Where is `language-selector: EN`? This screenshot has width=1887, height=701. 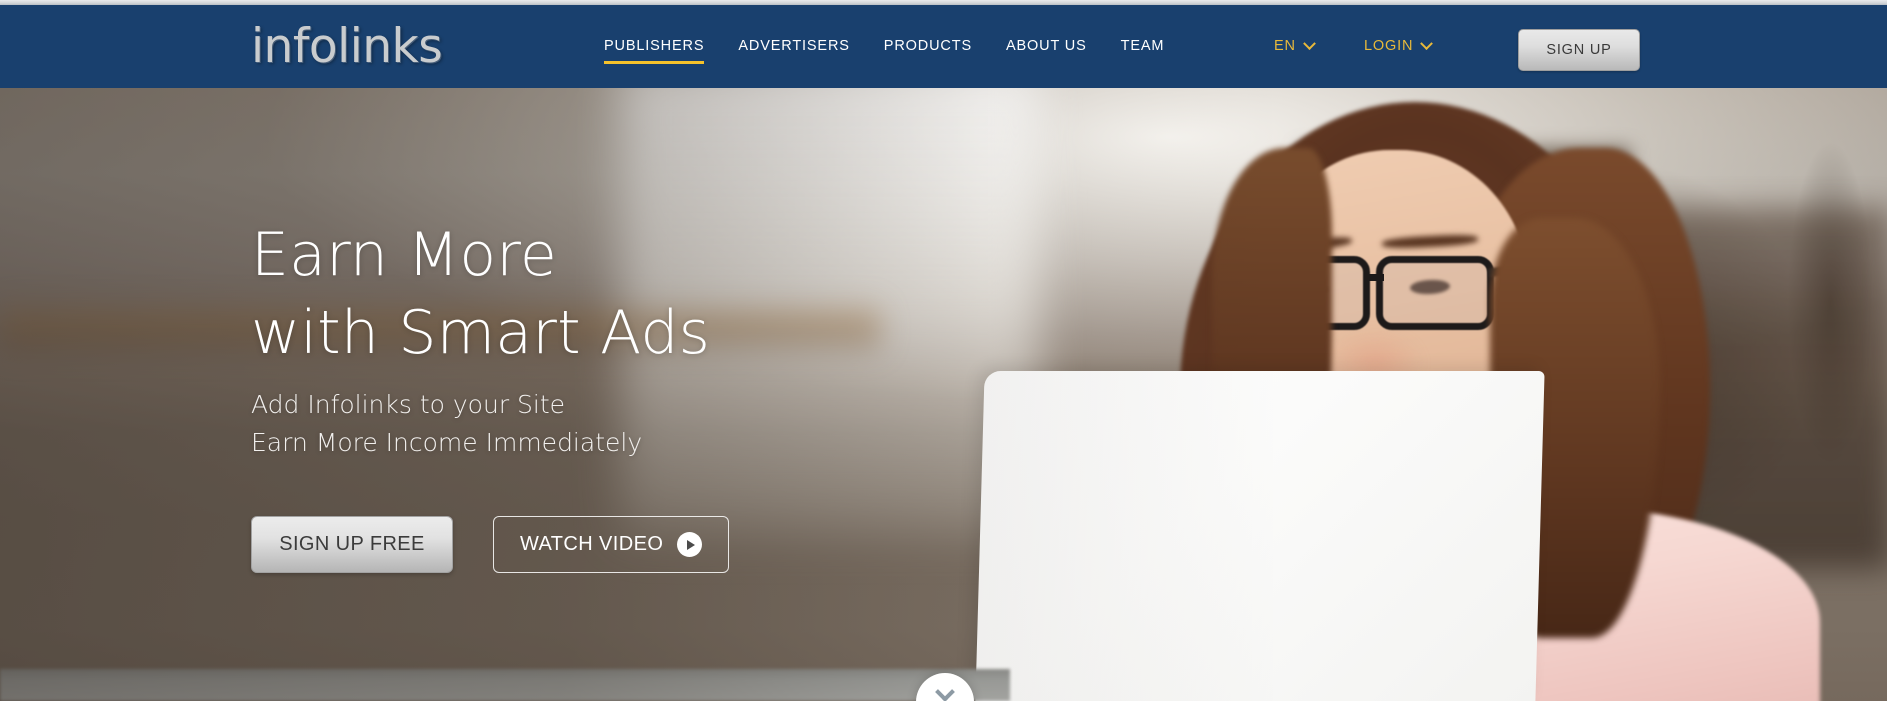
language-selector: EN is located at coordinates (1295, 45).